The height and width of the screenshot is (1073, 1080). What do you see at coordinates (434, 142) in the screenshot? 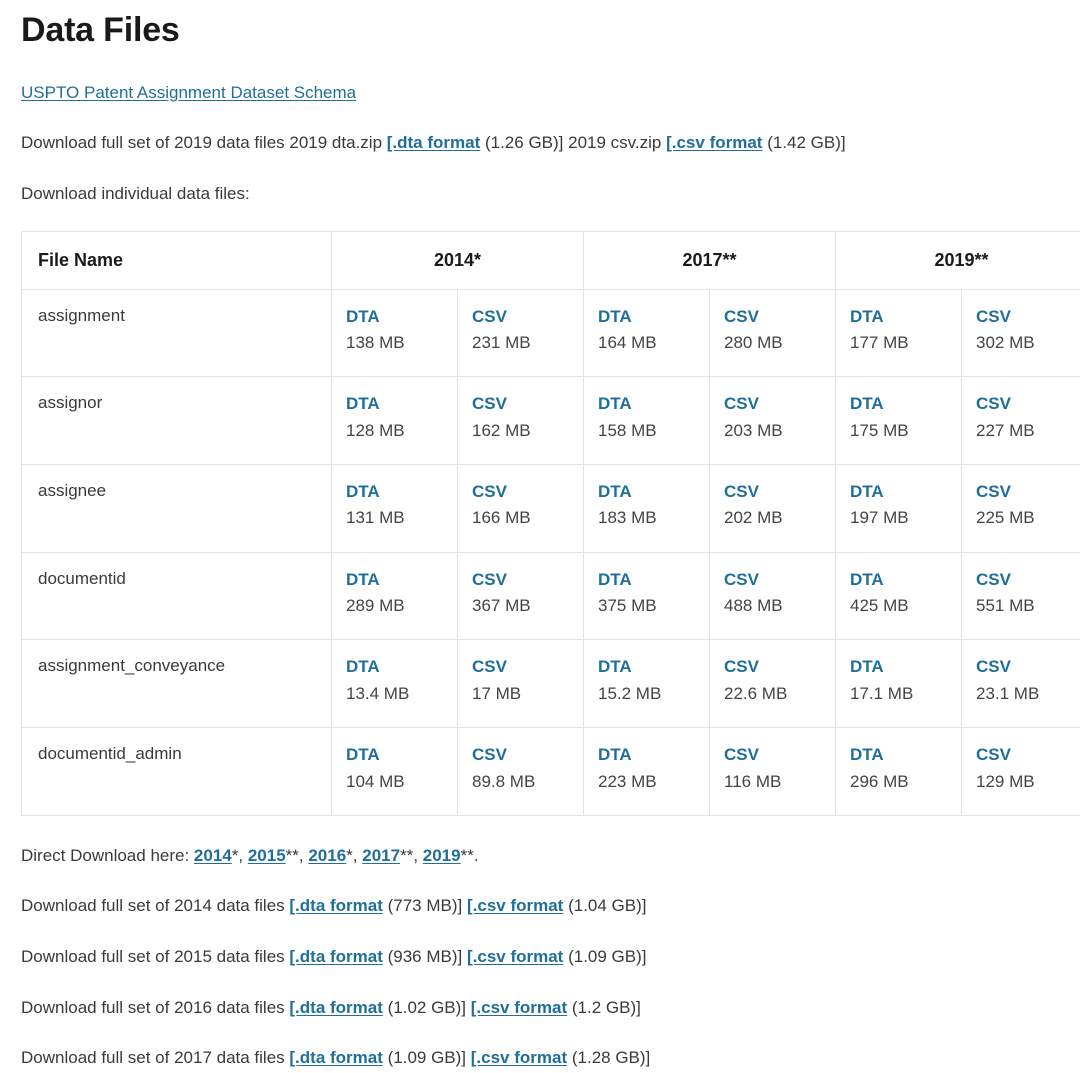
I see `dta-format-link-2019: [.dta format` at bounding box center [434, 142].